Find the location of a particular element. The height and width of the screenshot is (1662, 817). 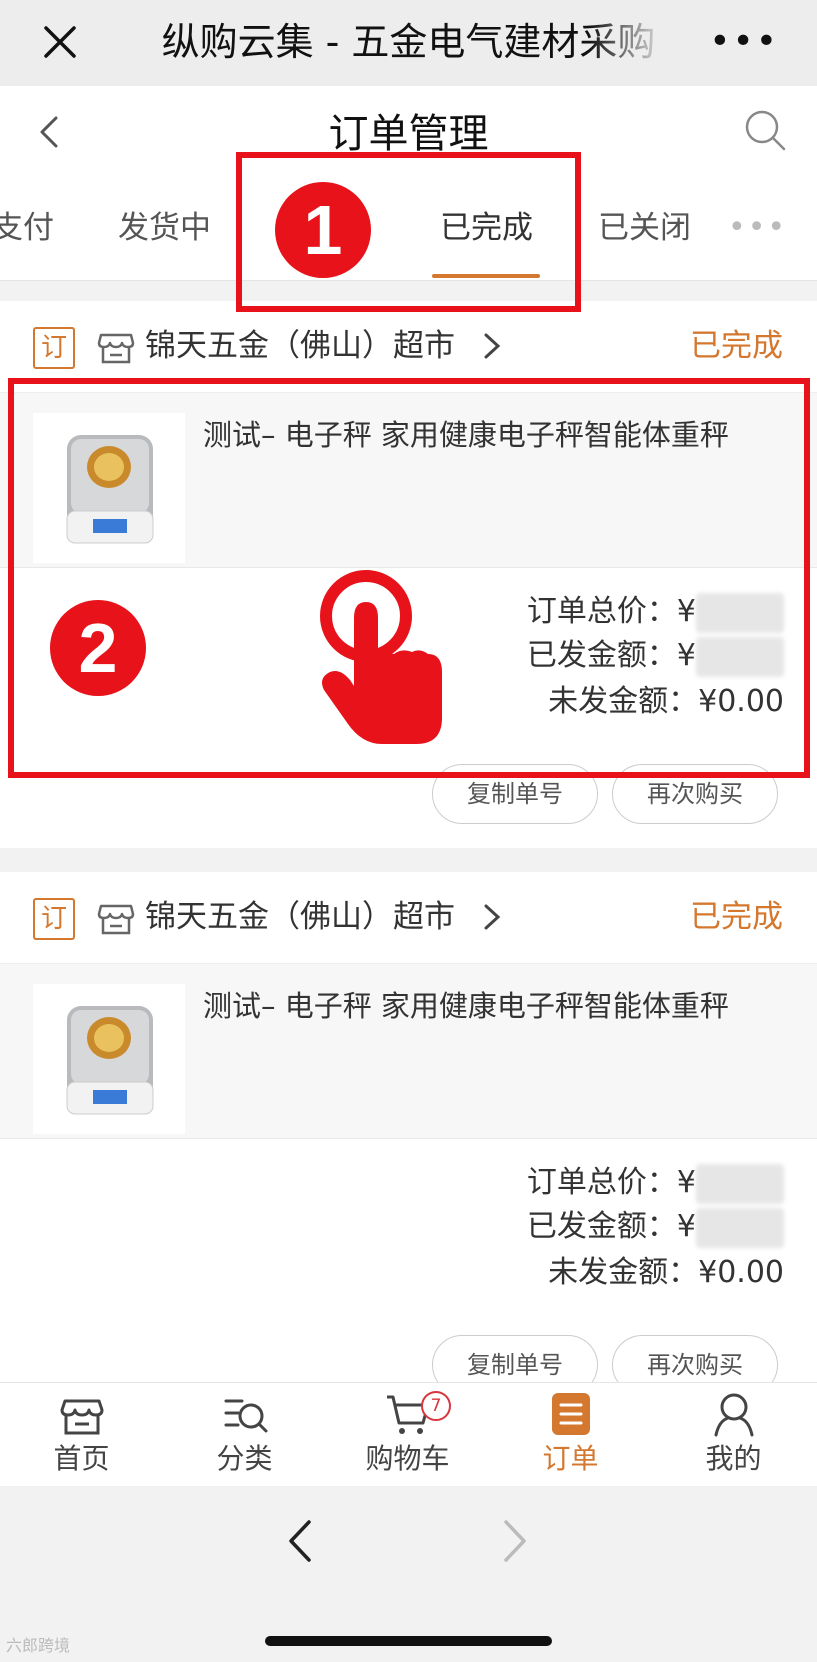

more-menu-button: ••• is located at coordinates (744, 42).